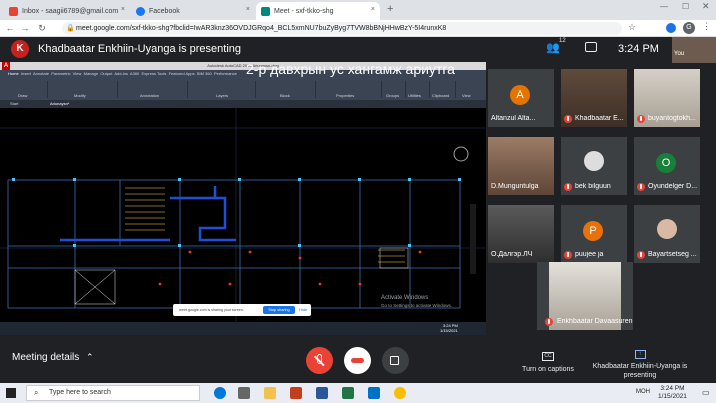  I want to click on windows-start-icon, so click(11, 393).